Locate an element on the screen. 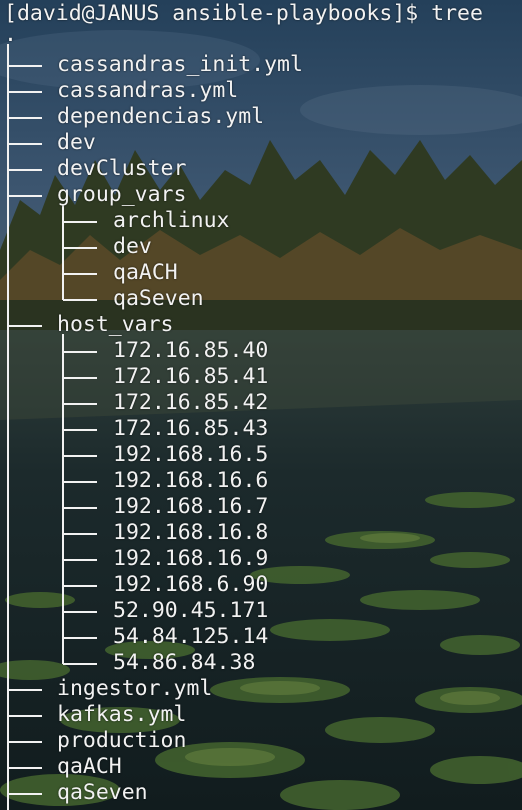 The height and width of the screenshot is (810, 522). tree-child-entry: 192.168.6.90 is located at coordinates (191, 584).